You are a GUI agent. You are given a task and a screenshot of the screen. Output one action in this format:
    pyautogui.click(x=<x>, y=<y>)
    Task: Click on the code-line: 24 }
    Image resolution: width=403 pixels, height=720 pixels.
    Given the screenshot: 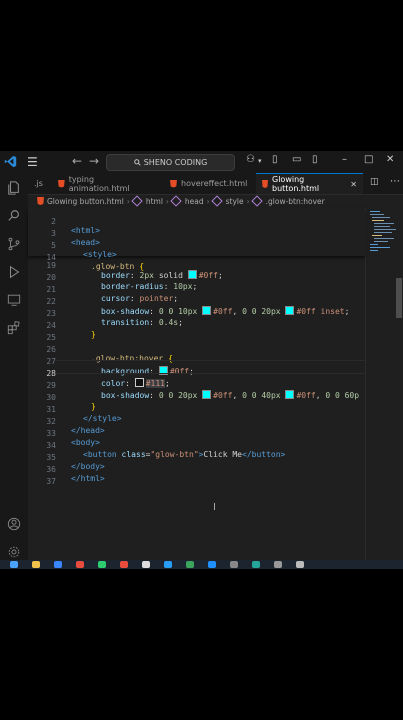 What is the action you would take?
    pyautogui.click(x=196, y=325)
    